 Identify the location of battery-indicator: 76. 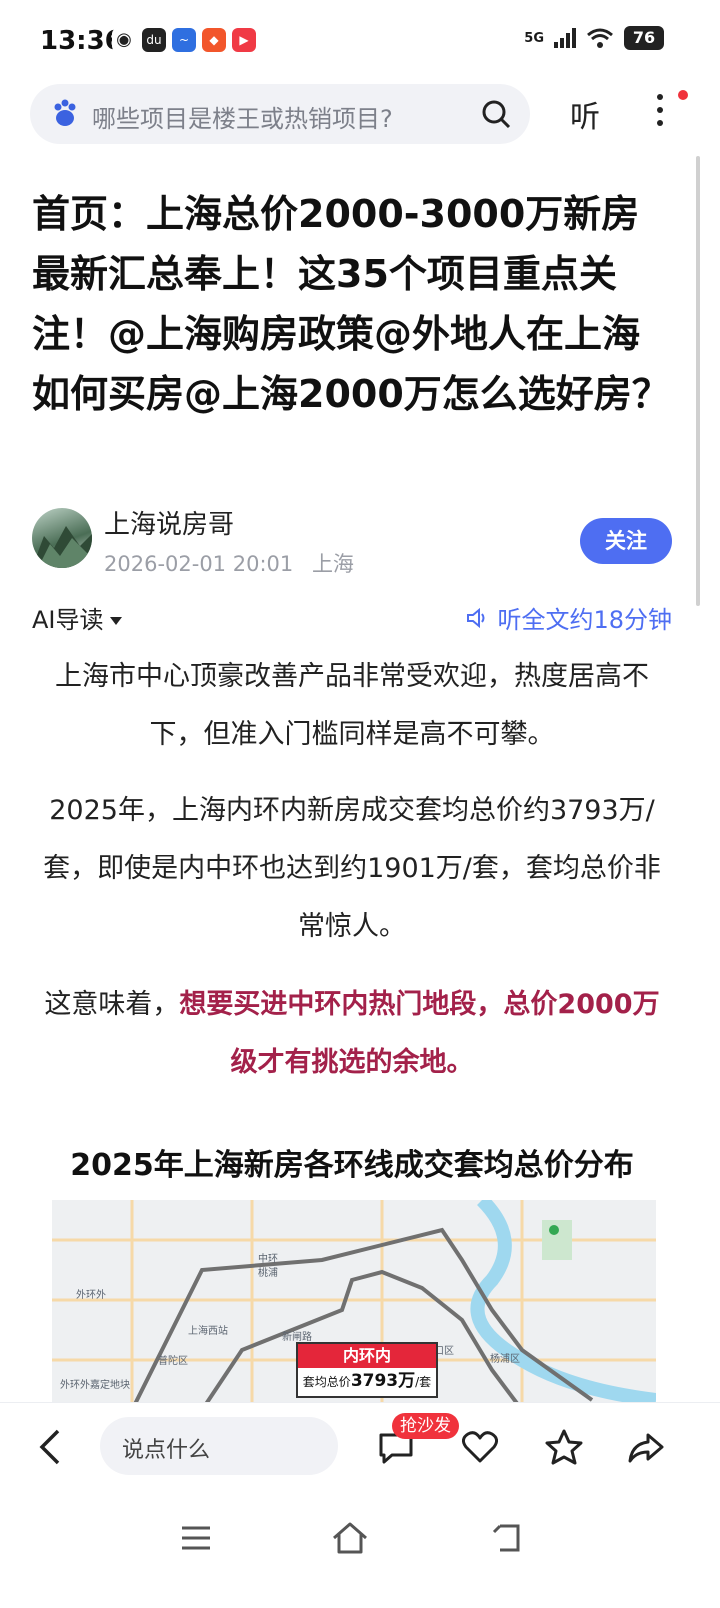
(644, 38).